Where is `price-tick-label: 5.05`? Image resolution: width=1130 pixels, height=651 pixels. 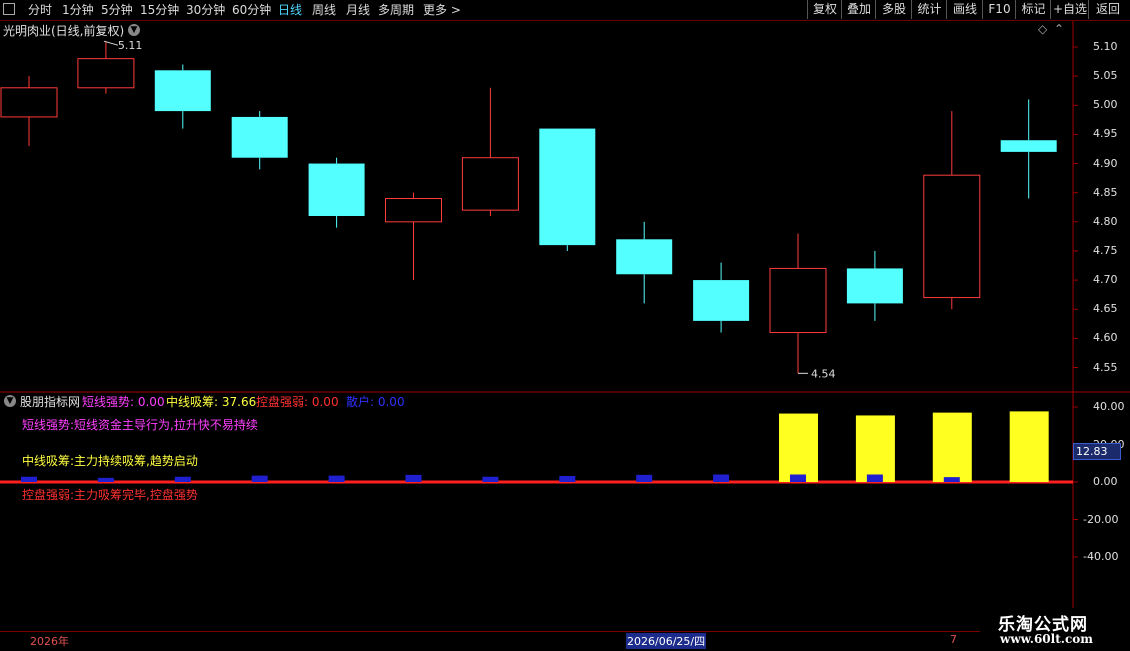
price-tick-label: 5.05 is located at coordinates (1105, 76).